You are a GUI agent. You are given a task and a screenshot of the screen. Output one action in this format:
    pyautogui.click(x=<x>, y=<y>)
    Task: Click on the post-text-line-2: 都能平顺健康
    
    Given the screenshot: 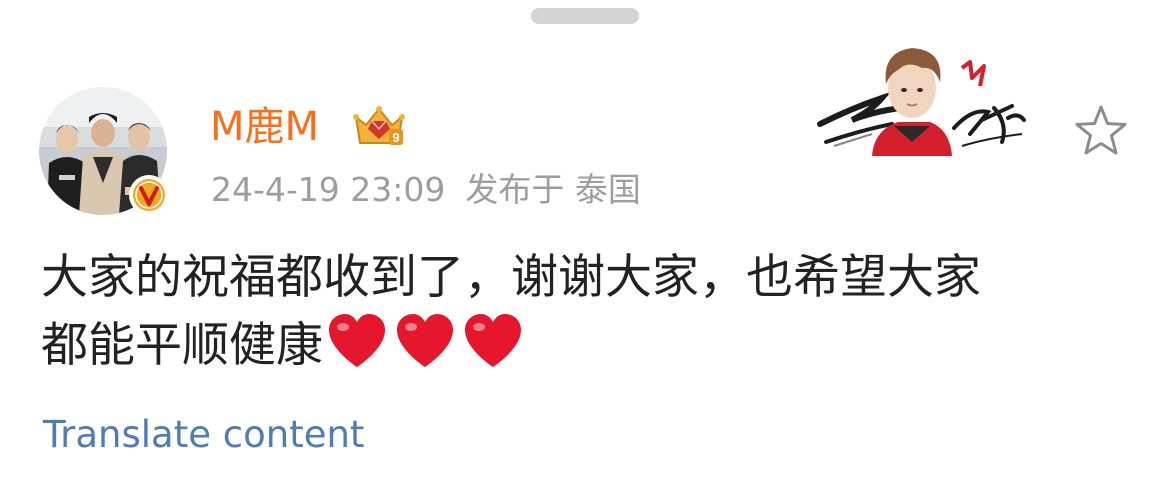 What is the action you would take?
    pyautogui.click(x=586, y=346)
    